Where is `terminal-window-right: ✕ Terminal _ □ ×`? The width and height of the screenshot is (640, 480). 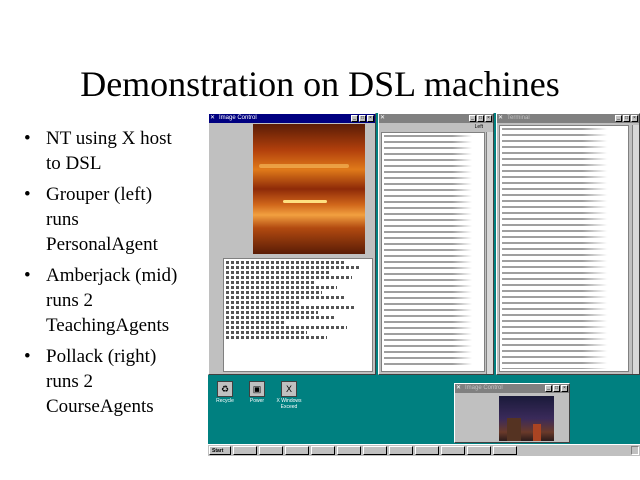 terminal-window-right: ✕ Terminal _ □ × is located at coordinates (568, 244).